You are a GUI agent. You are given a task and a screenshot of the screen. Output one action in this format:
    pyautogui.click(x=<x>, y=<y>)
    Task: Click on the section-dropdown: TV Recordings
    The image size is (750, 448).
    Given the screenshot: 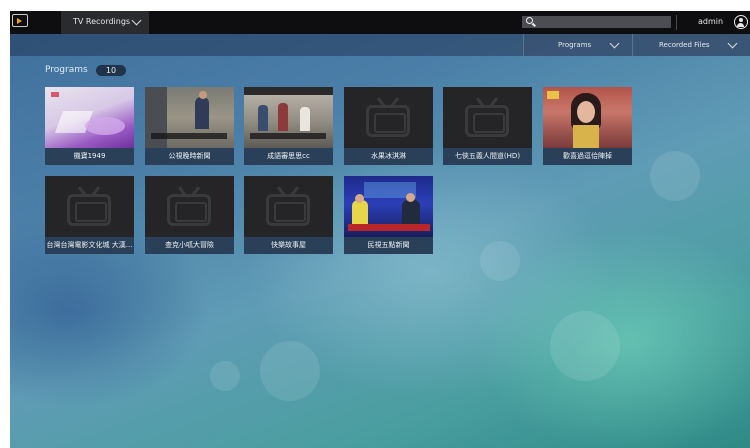 What is the action you would take?
    pyautogui.click(x=105, y=22)
    